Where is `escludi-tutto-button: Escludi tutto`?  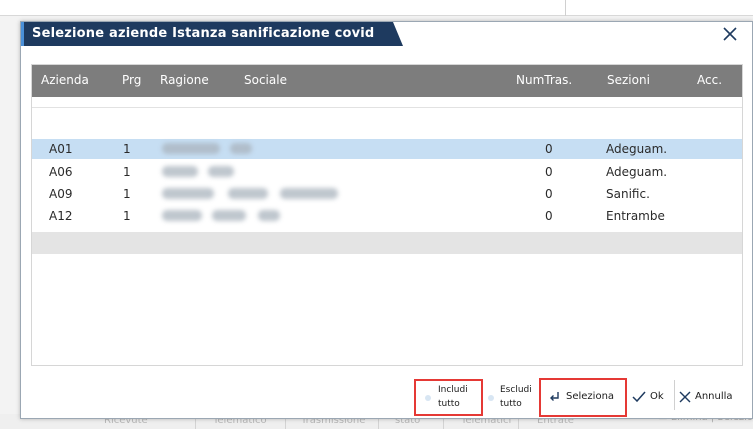
escludi-tutto-button: Escludi tutto is located at coordinates (513, 398).